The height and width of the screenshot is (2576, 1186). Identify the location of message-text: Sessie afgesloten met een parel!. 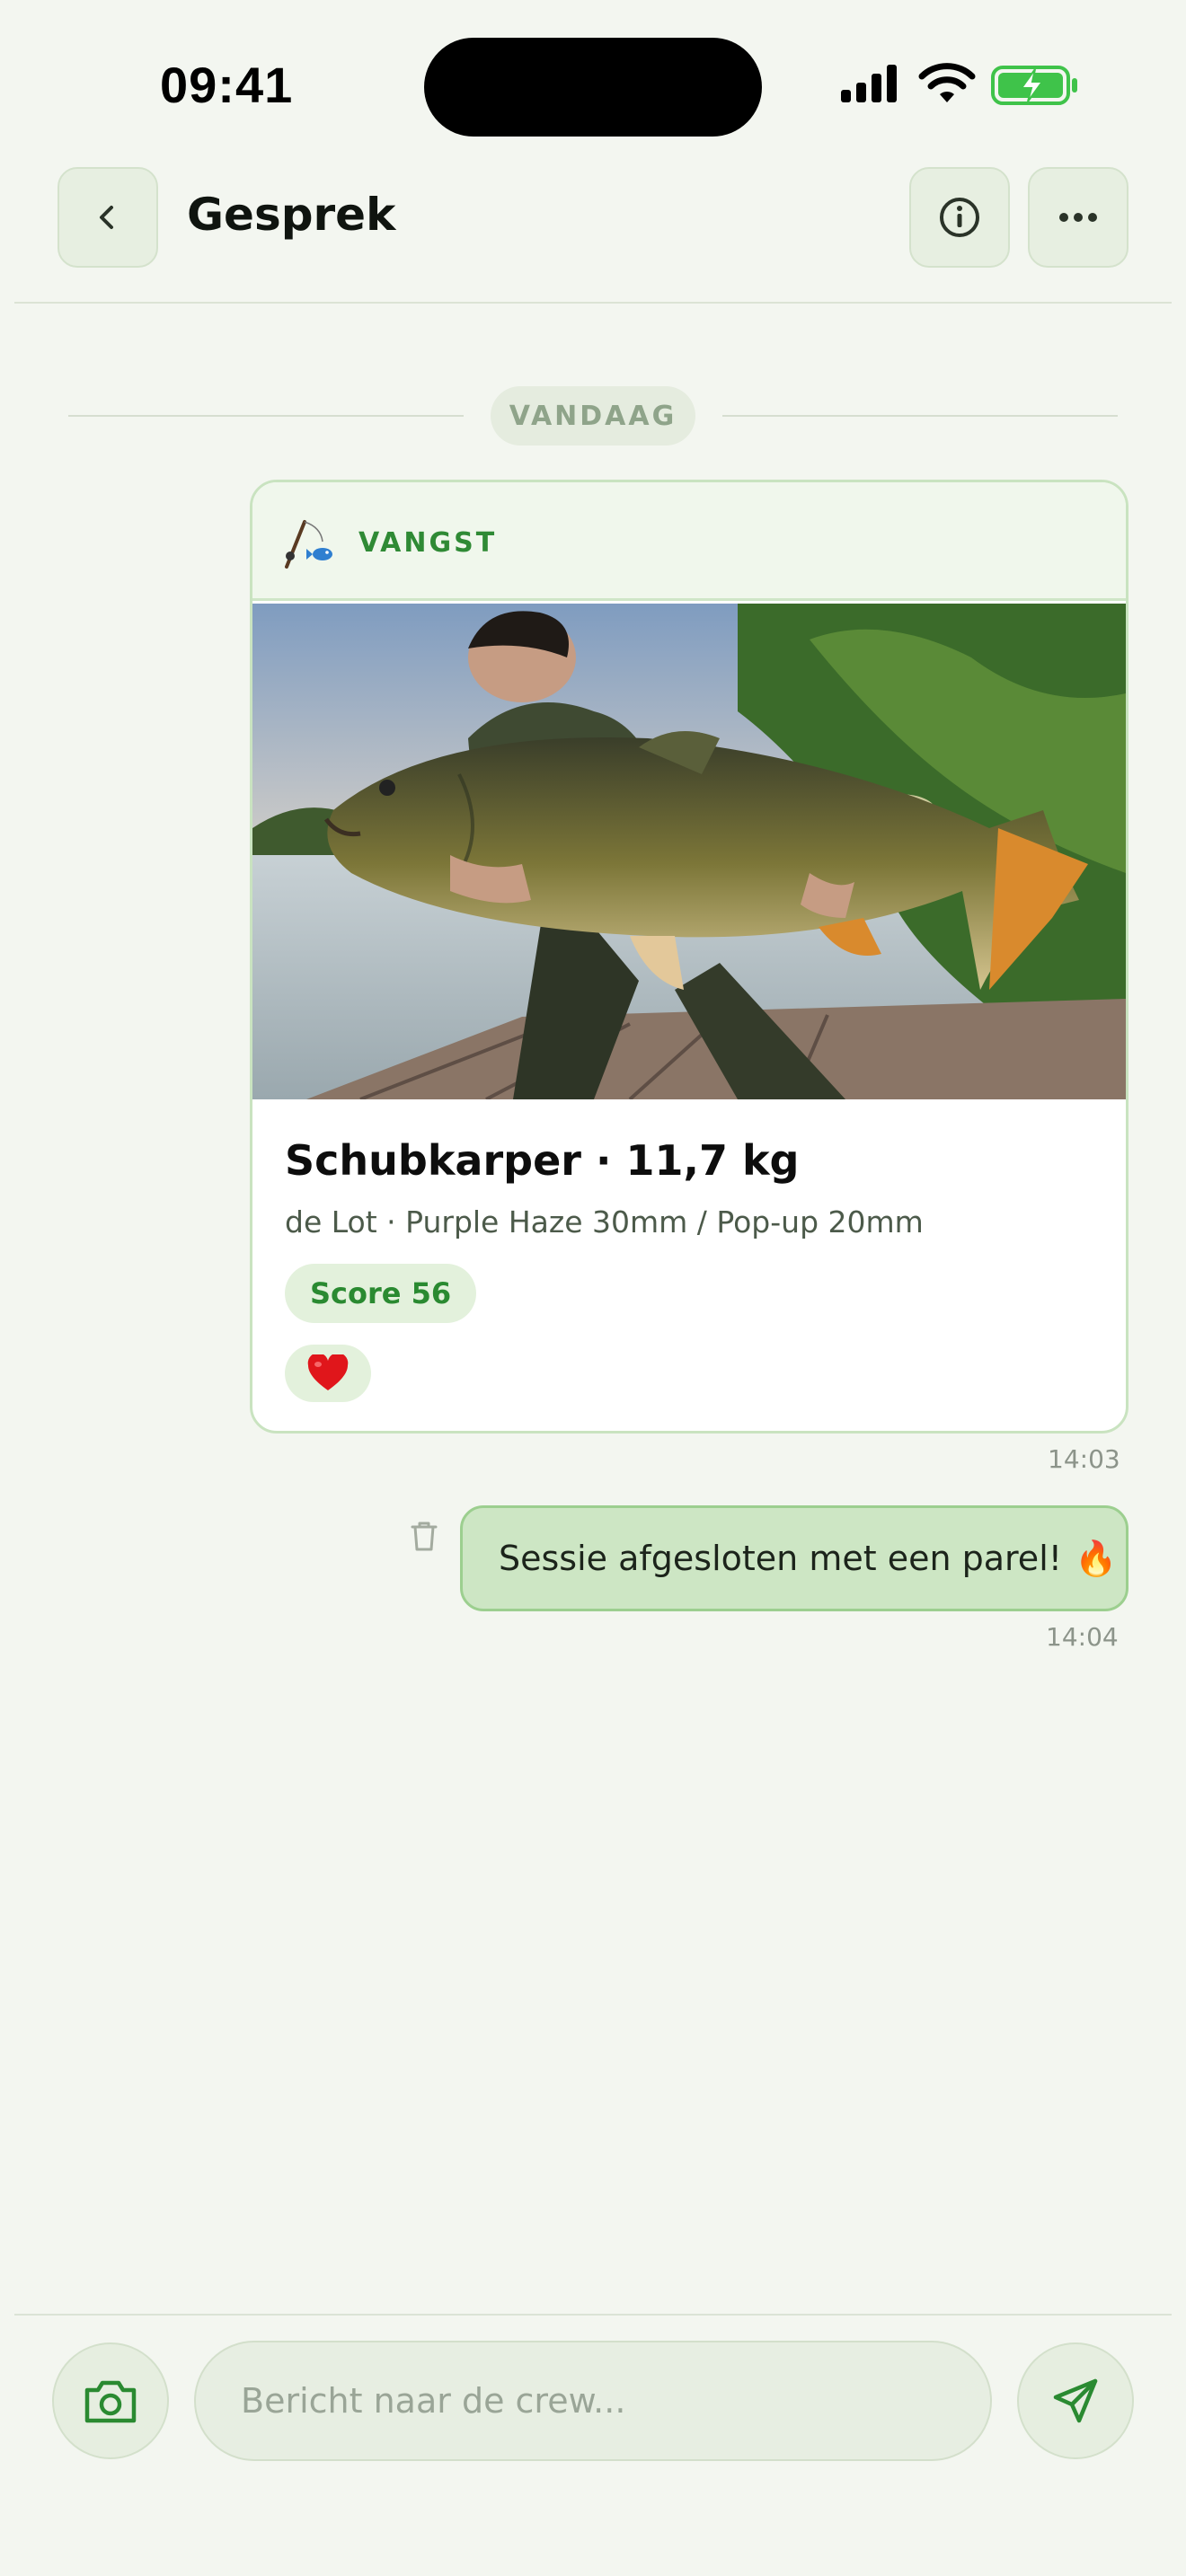
(780, 1558).